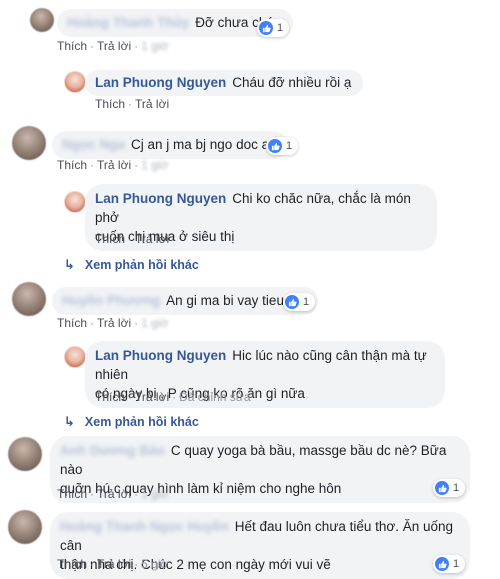  I want to click on comment-author: Anh Dương Bảo, so click(112, 450).